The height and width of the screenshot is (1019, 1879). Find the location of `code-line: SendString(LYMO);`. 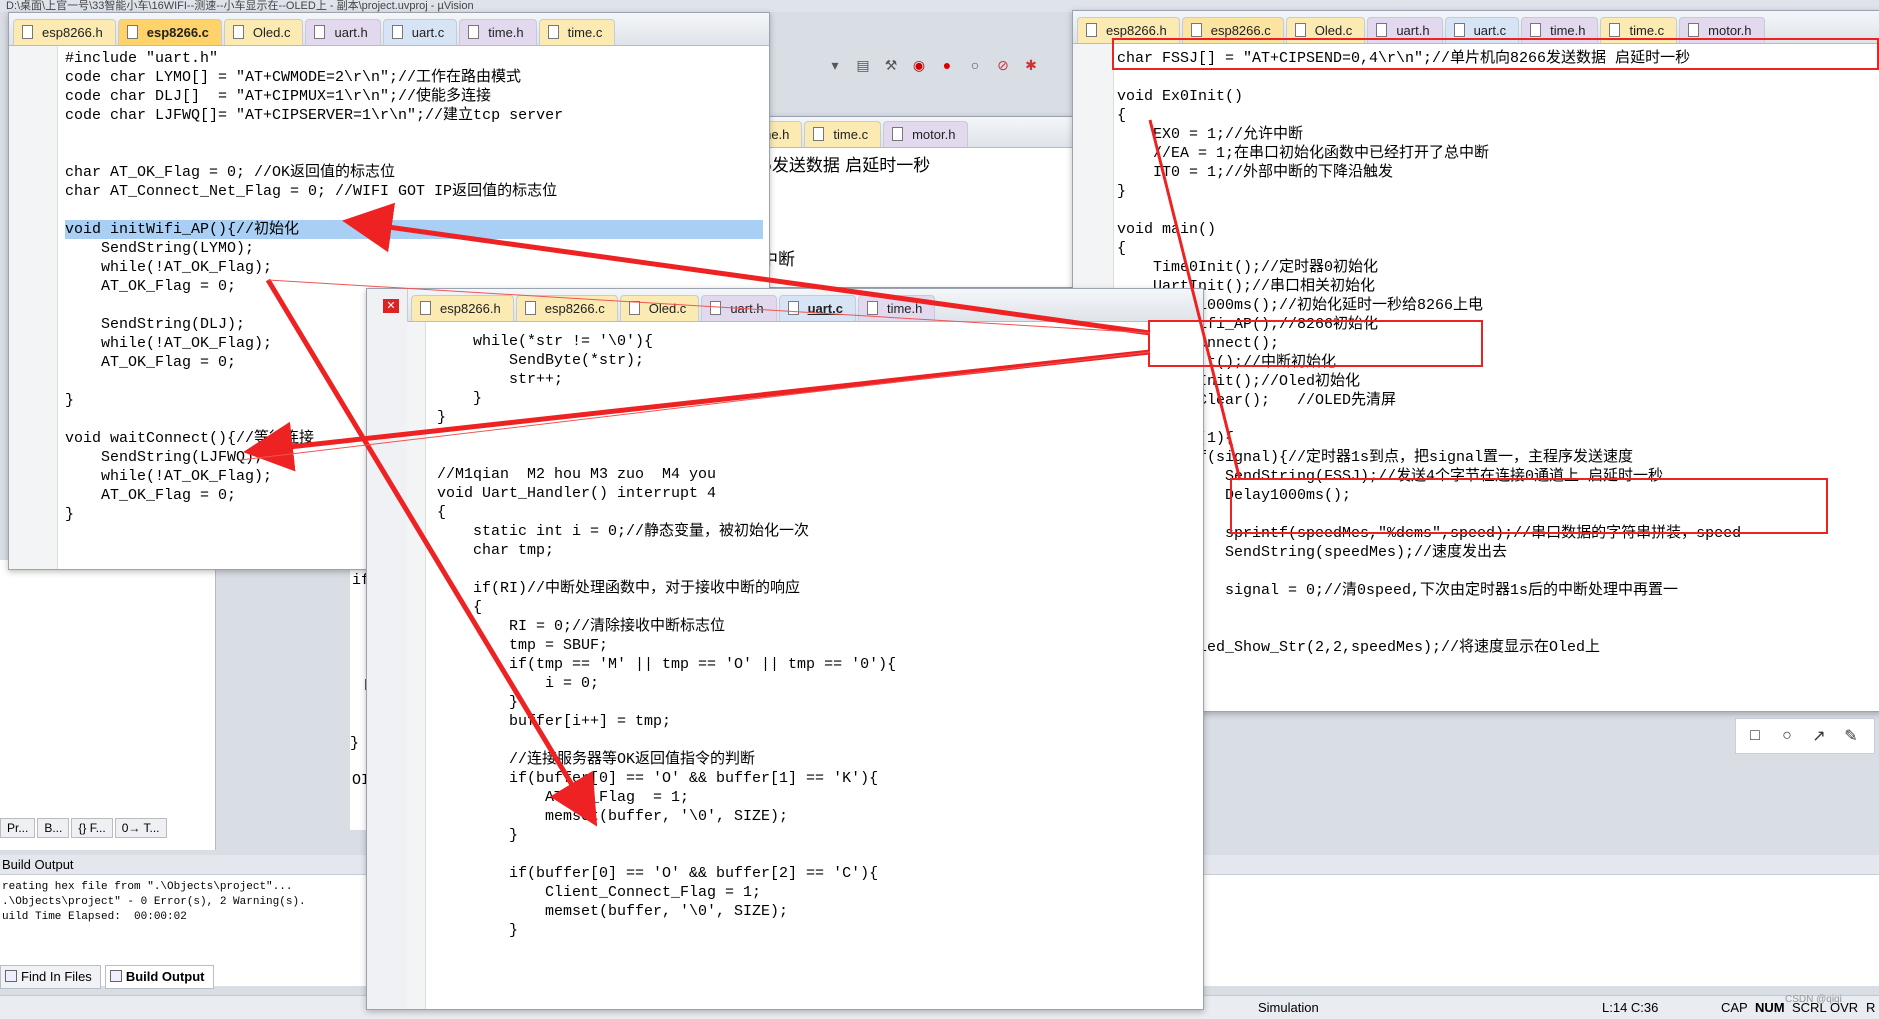

code-line: SendString(LYMO); is located at coordinates (160, 248).